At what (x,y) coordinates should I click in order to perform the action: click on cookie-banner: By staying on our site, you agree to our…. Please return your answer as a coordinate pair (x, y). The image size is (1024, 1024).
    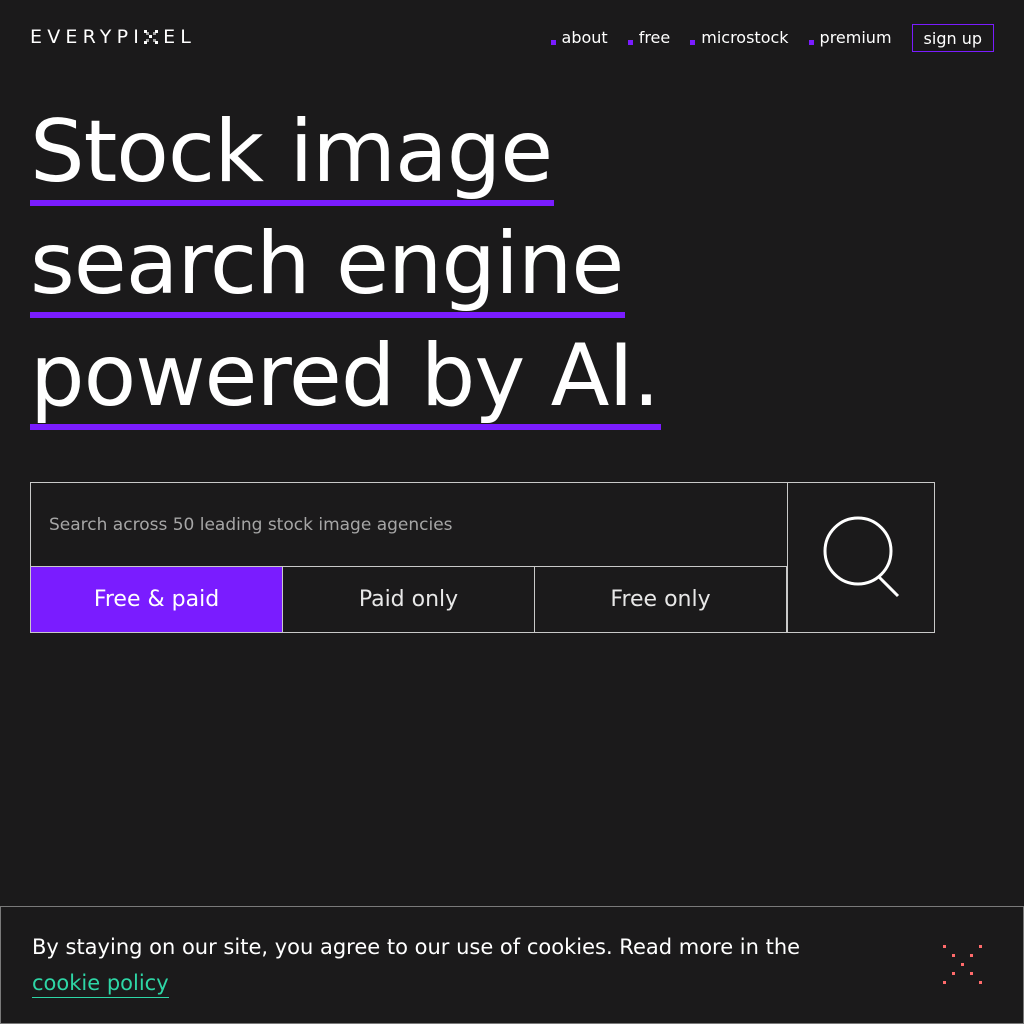
    Looking at the image, I should click on (512, 965).